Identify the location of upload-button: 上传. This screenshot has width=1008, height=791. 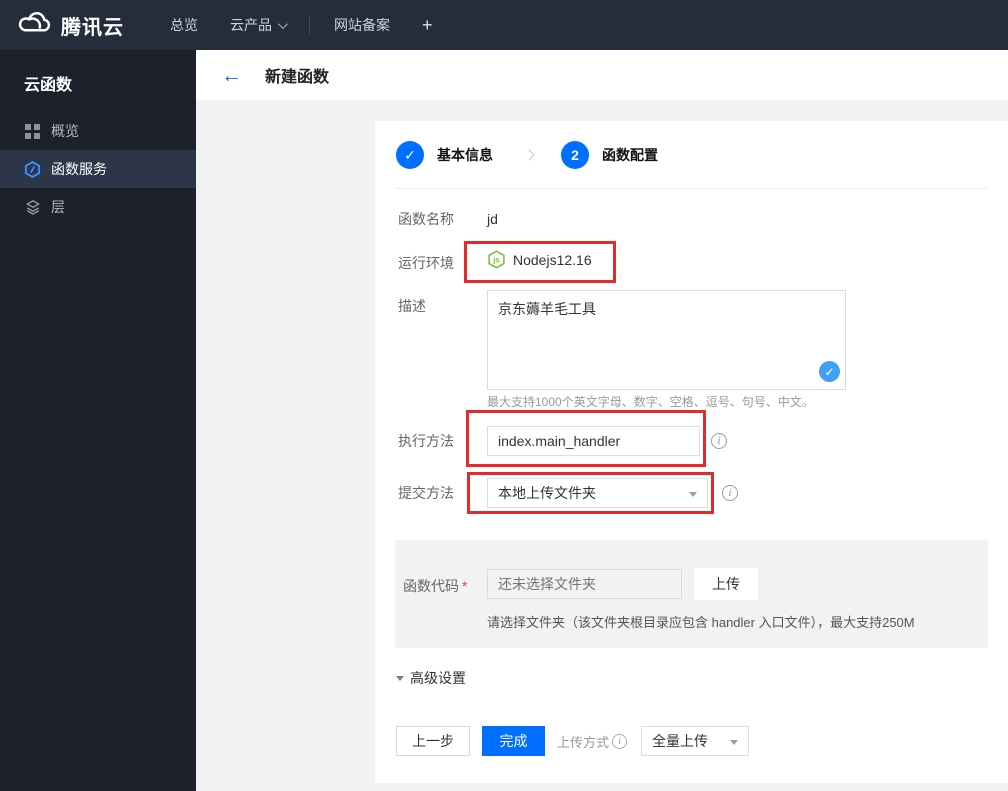
(726, 584).